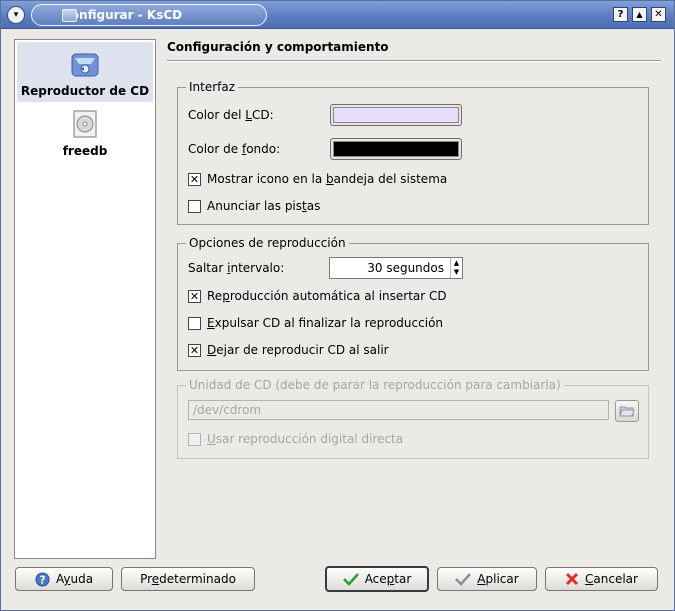 This screenshot has width=675, height=611. I want to click on group-title: Opciones de reproducción, so click(267, 243).